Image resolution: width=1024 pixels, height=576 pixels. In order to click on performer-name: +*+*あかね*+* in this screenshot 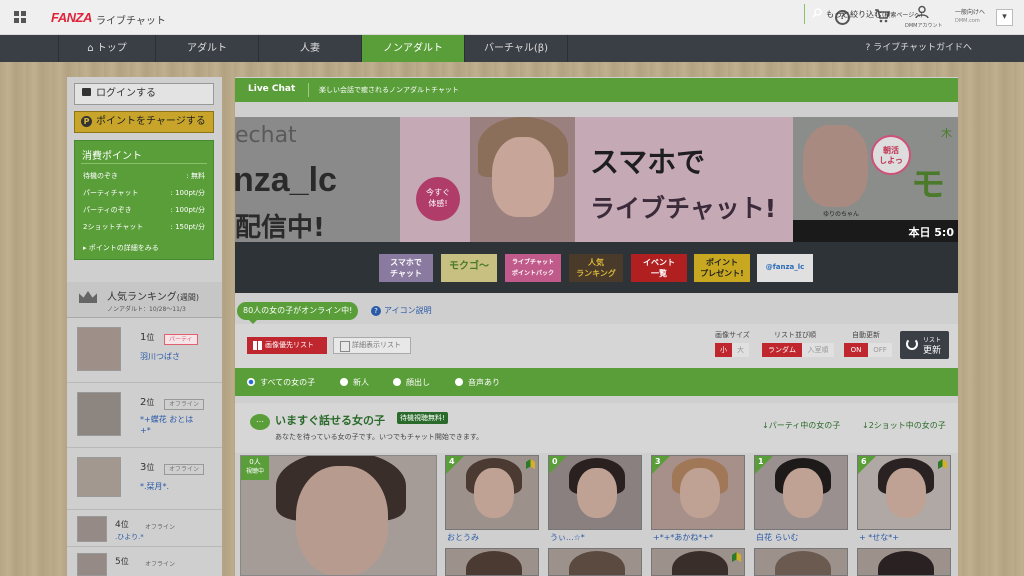, I will do `click(683, 537)`.